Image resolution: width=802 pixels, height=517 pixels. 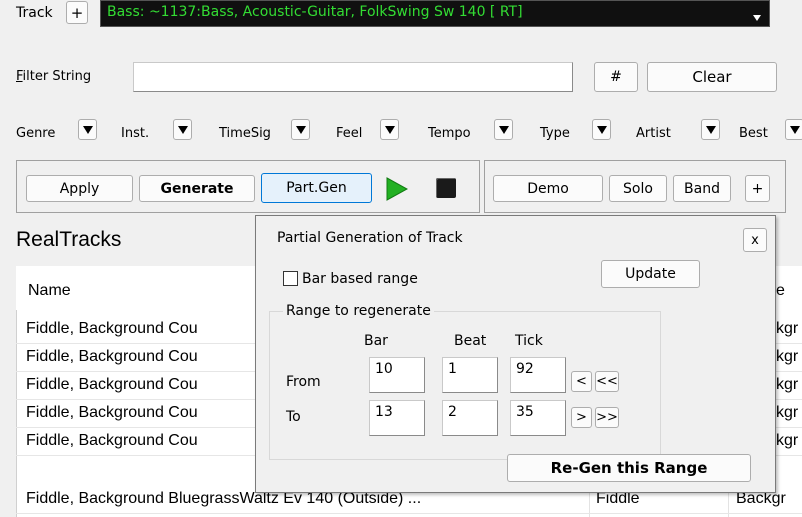 What do you see at coordinates (397, 418) in the screenshot?
I see `to-bar-input: 13` at bounding box center [397, 418].